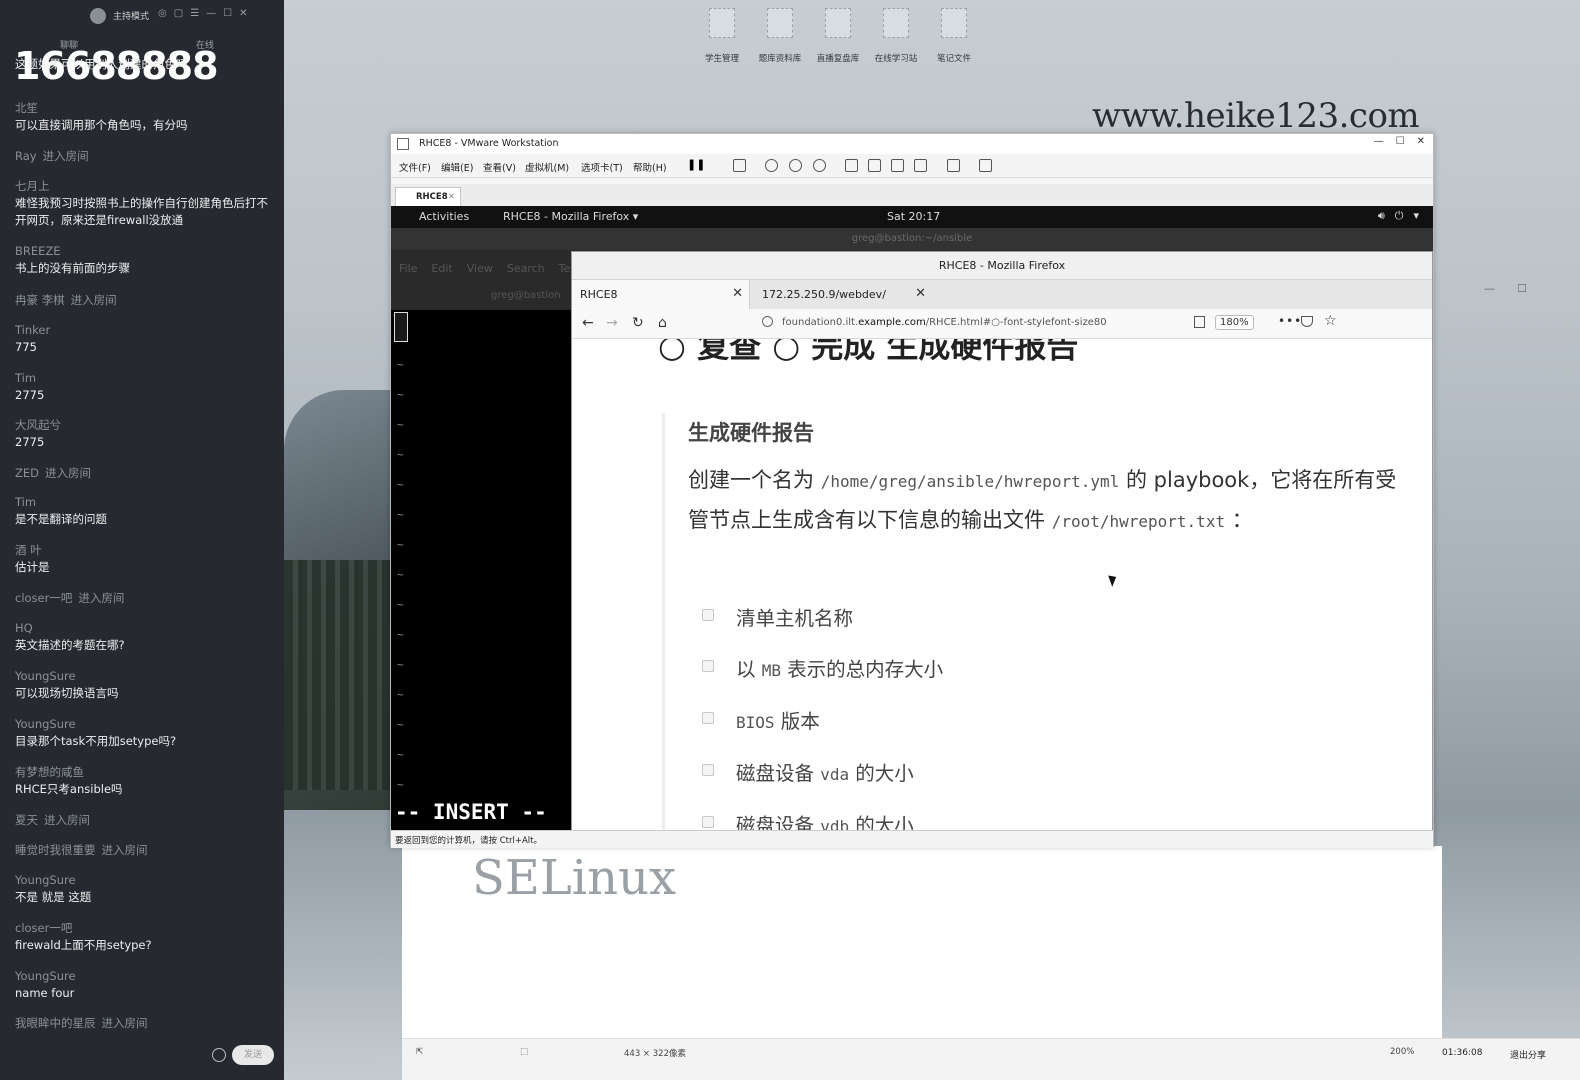  What do you see at coordinates (570, 216) in the screenshot?
I see `app-menu: RHCE8 - Mozilla Firefox ▾` at bounding box center [570, 216].